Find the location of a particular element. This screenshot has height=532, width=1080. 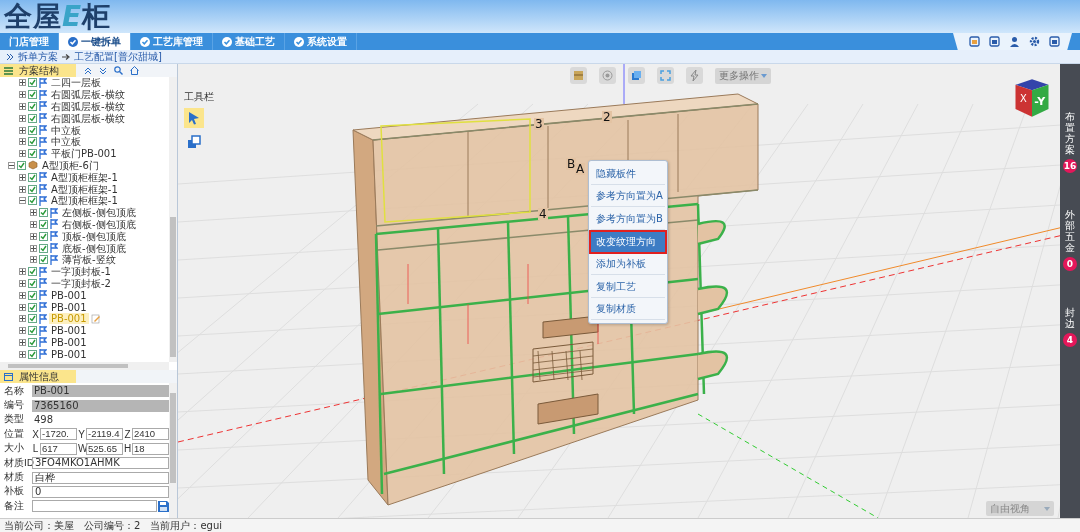

input-field is located at coordinates (94, 506).